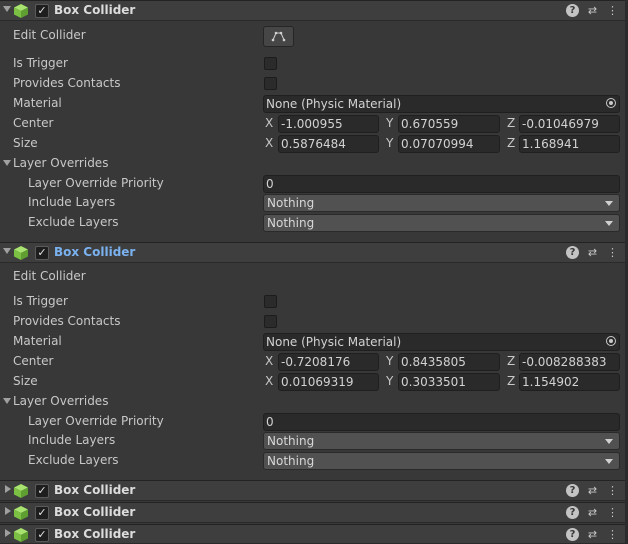  I want to click on size-x-field: 0.01069319, so click(328, 382).